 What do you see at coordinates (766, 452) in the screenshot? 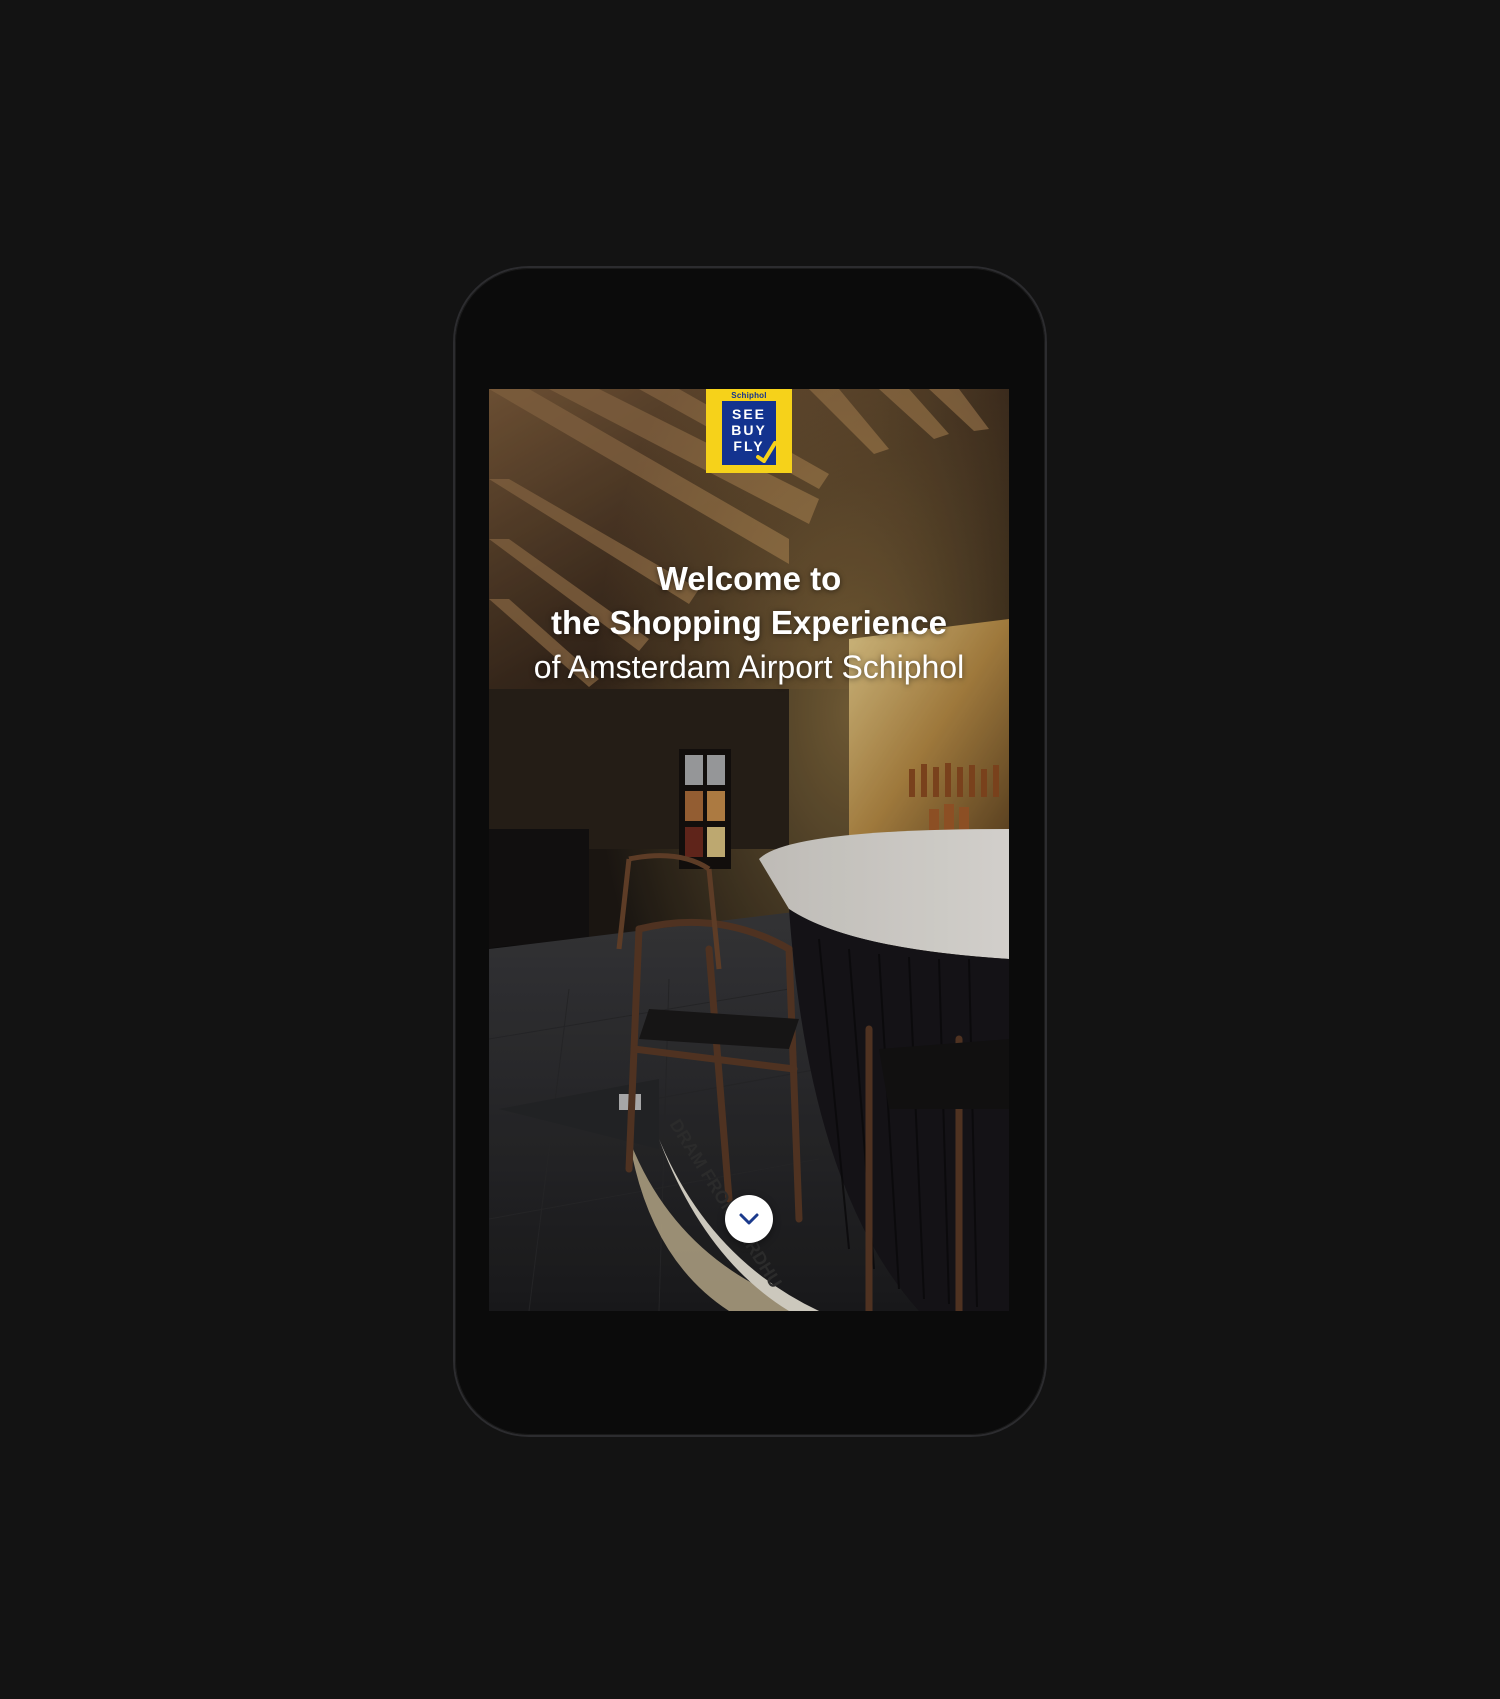
I see `checkmark-swoosh-icon` at bounding box center [766, 452].